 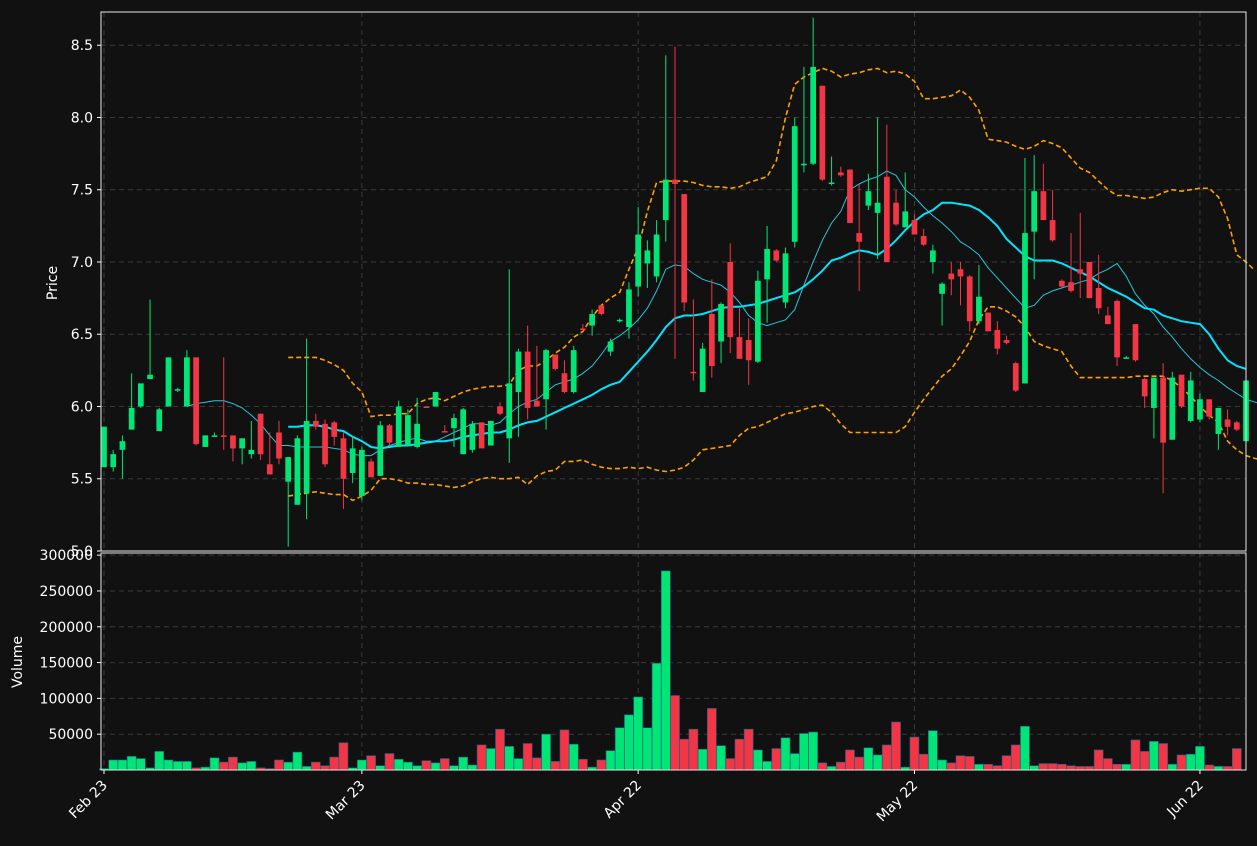 What do you see at coordinates (66, 556) in the screenshot?
I see `volume-tick-label: 300000` at bounding box center [66, 556].